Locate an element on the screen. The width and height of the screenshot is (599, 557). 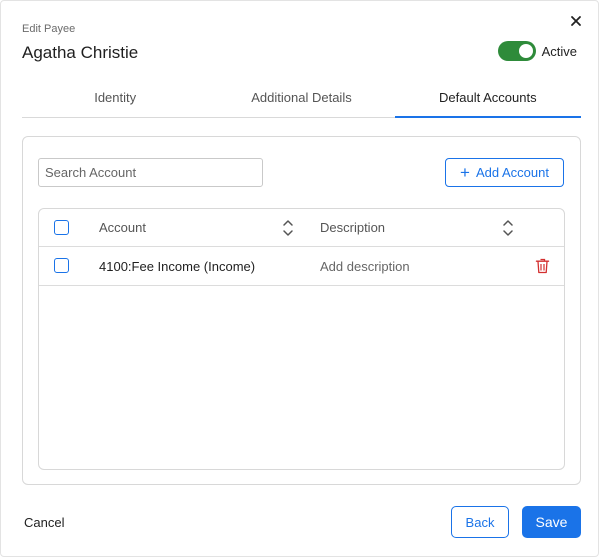
search-account-input is located at coordinates (150, 172).